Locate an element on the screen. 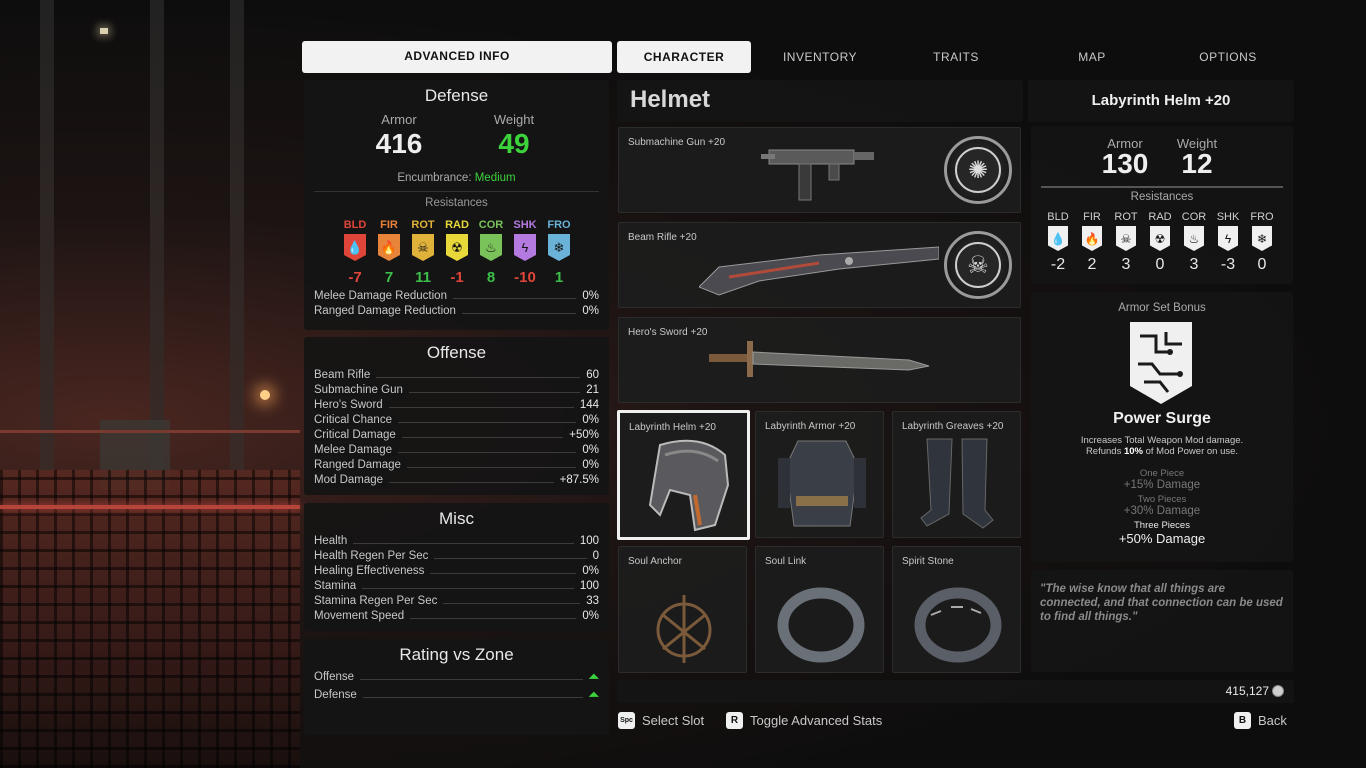 This screenshot has width=1366, height=768. set-desc-line1: Increases Total Weapon Mod damage. is located at coordinates (1162, 440).